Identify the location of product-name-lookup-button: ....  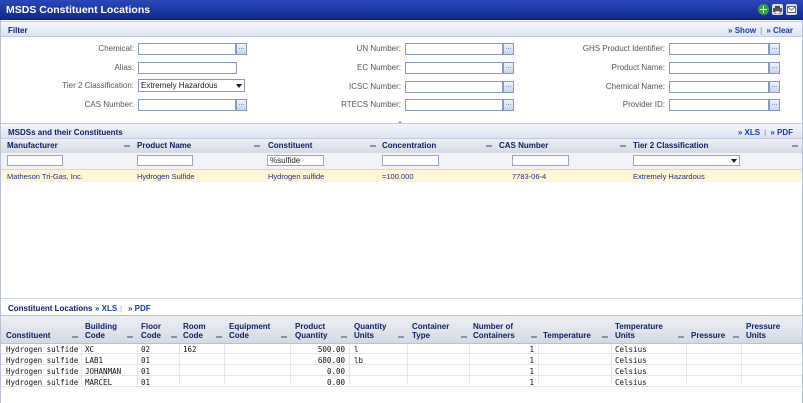
(774, 68).